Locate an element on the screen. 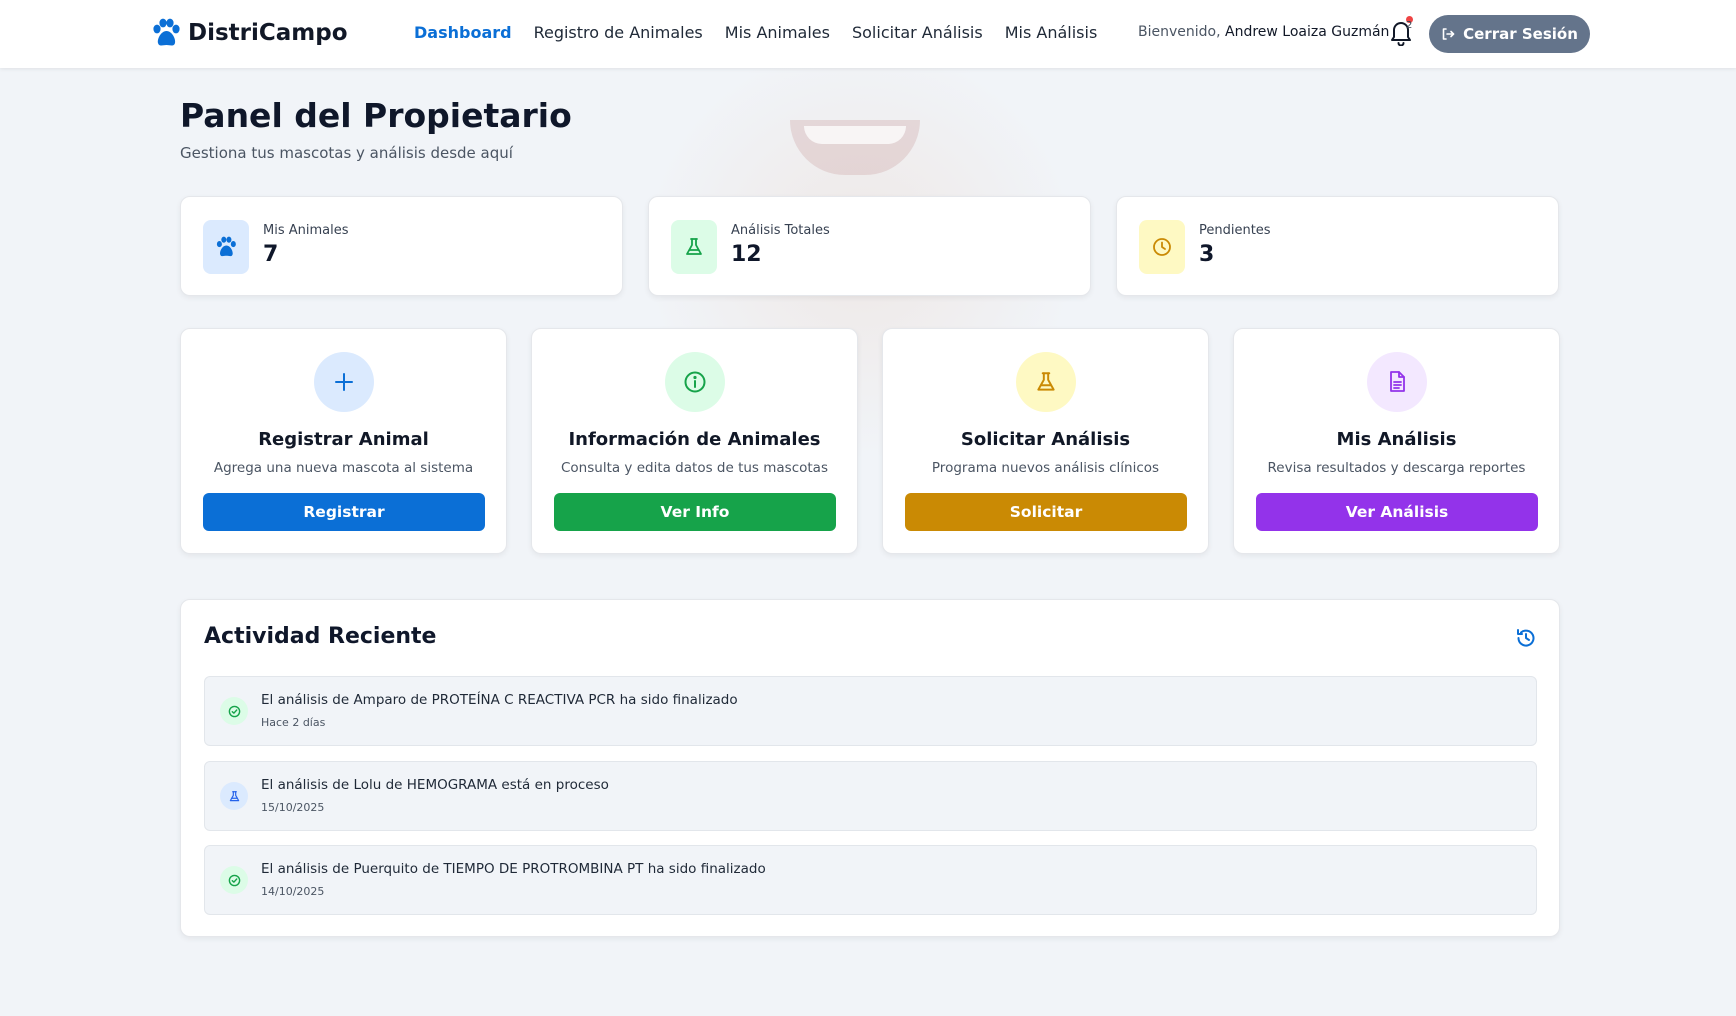 This screenshot has width=1736, height=1016. logout-button: Cerrar Sesión is located at coordinates (1509, 34).